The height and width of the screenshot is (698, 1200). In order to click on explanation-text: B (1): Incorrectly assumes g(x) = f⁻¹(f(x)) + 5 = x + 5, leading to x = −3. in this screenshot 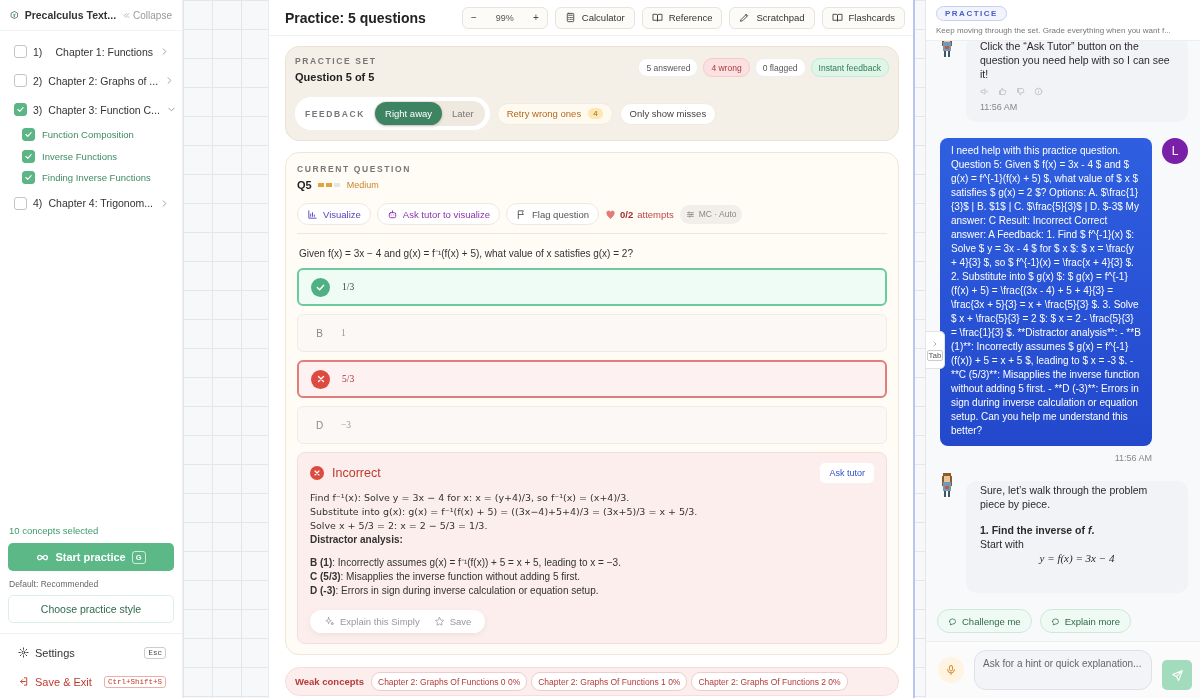, I will do `click(466, 563)`.